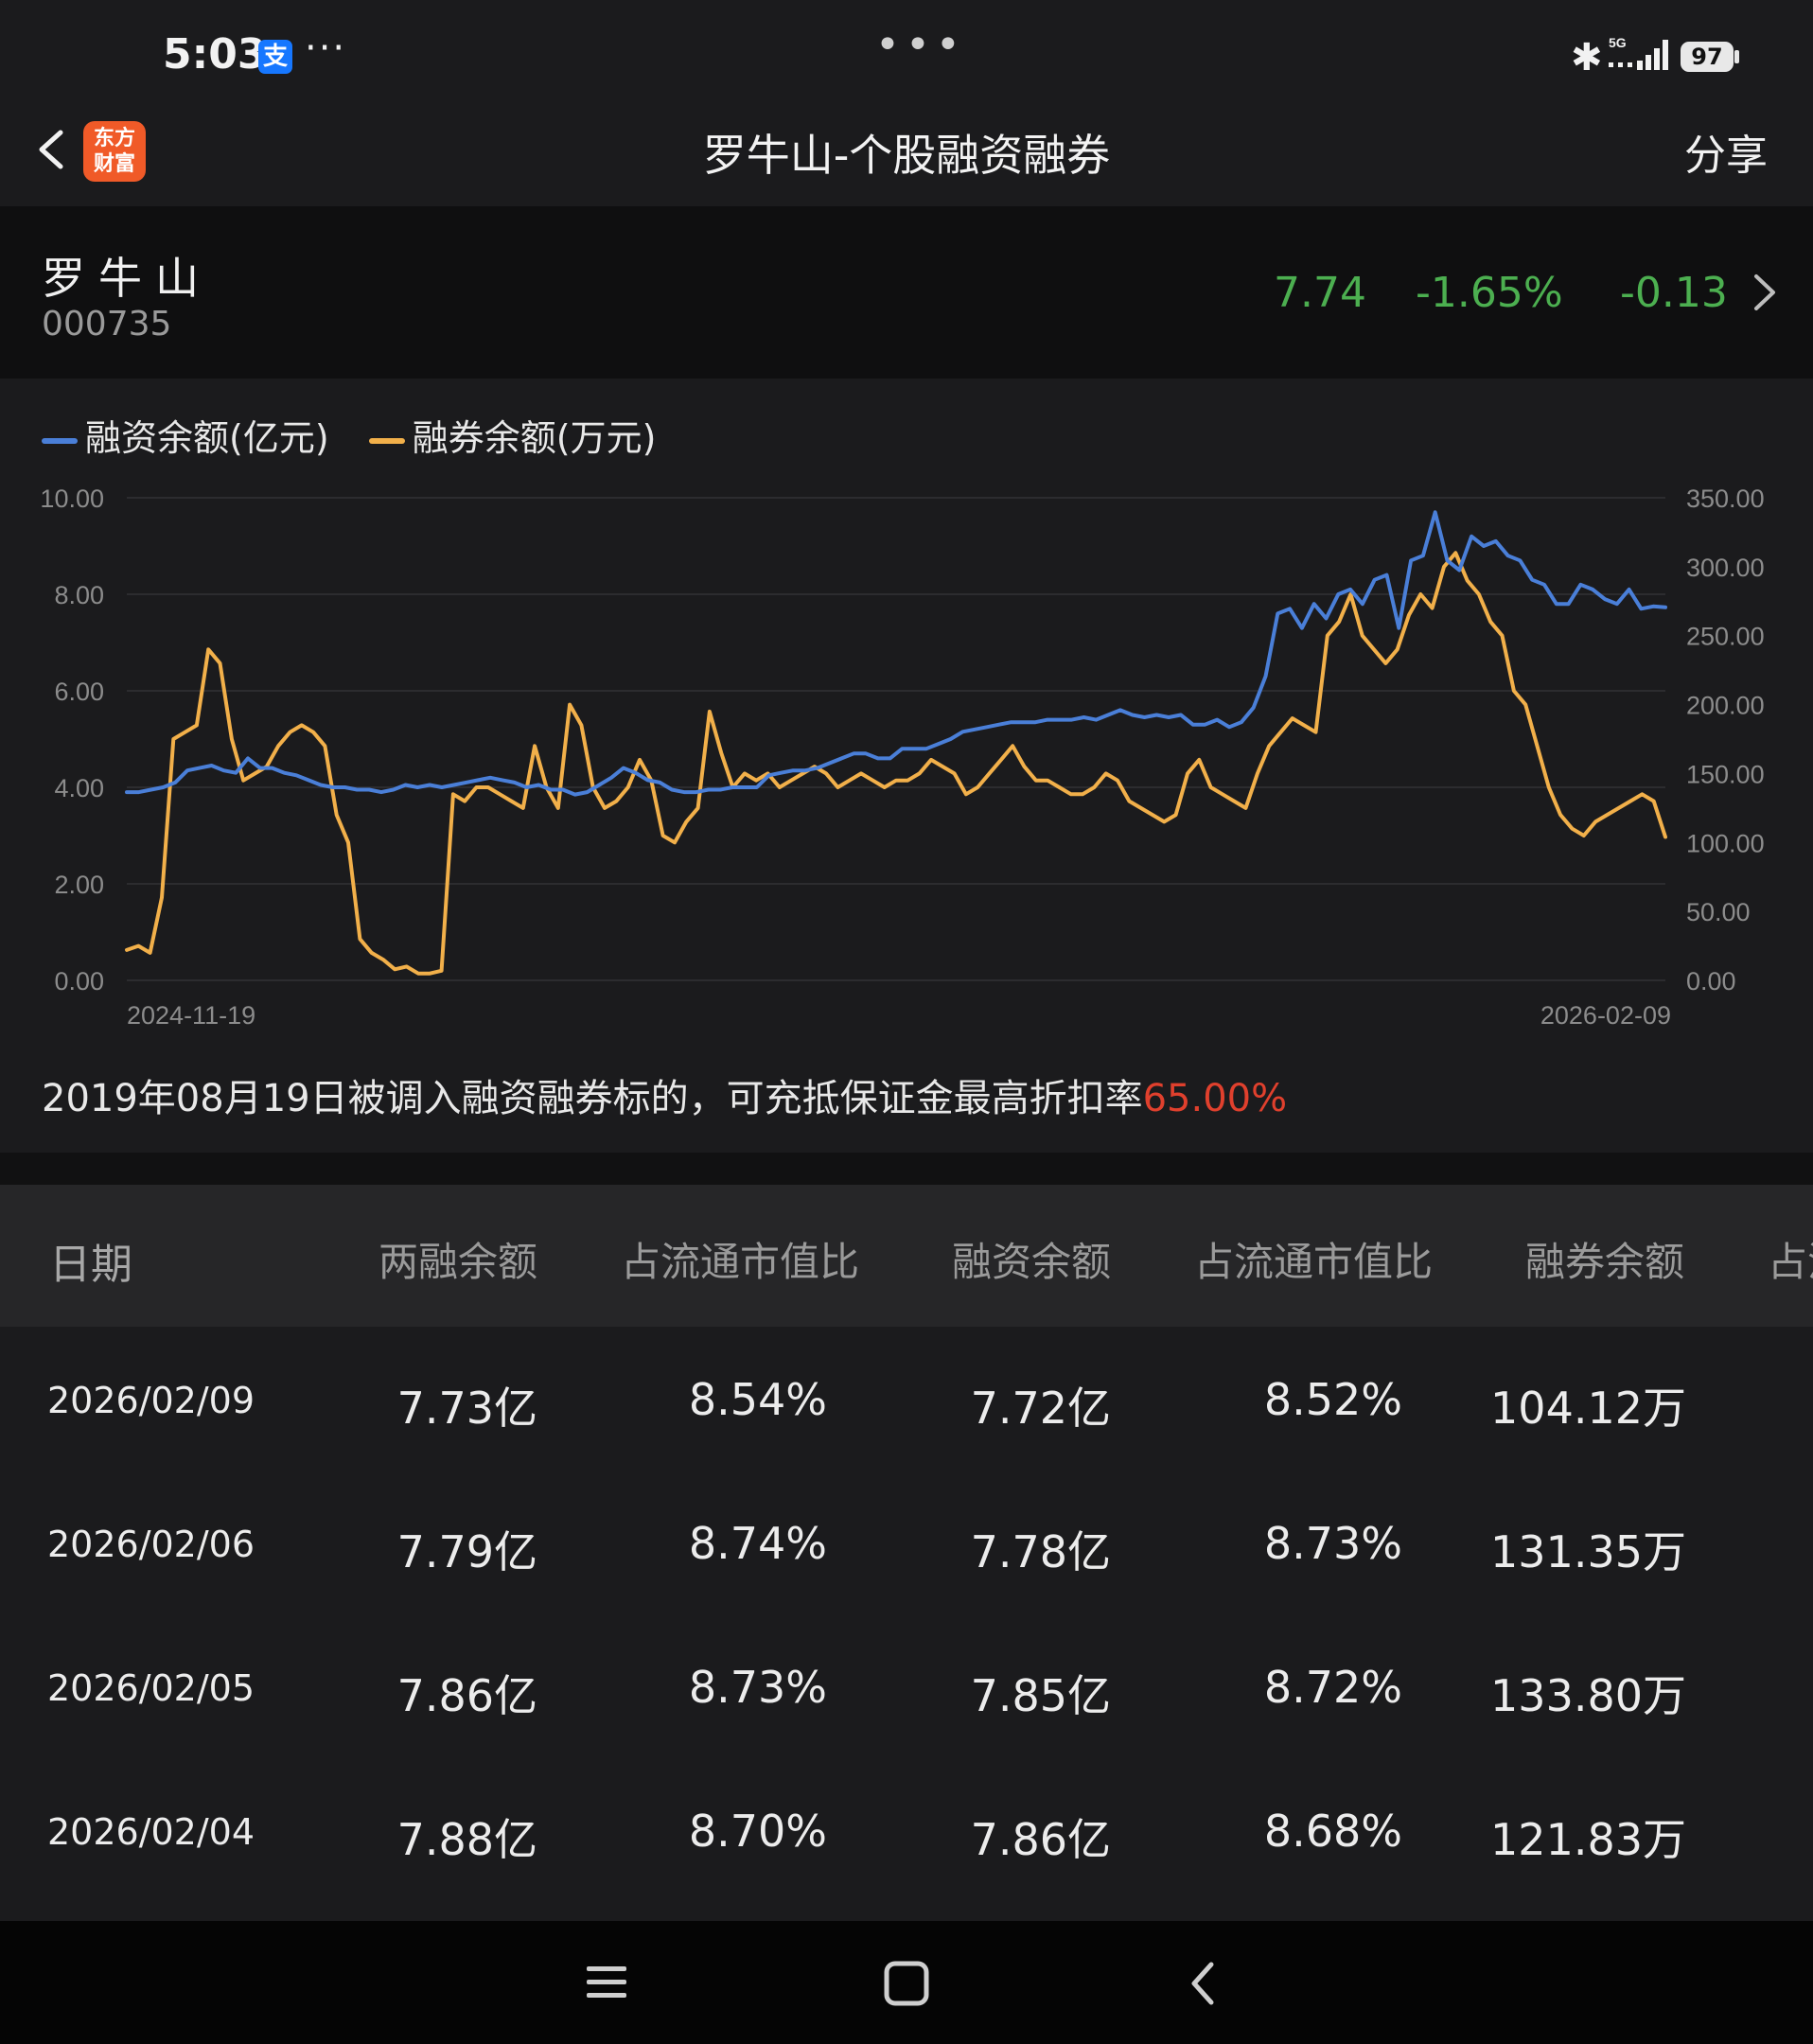 This screenshot has height=2044, width=1813. What do you see at coordinates (1588, 1551) in the screenshot?
I see `cell-lending-balance: 131.35万` at bounding box center [1588, 1551].